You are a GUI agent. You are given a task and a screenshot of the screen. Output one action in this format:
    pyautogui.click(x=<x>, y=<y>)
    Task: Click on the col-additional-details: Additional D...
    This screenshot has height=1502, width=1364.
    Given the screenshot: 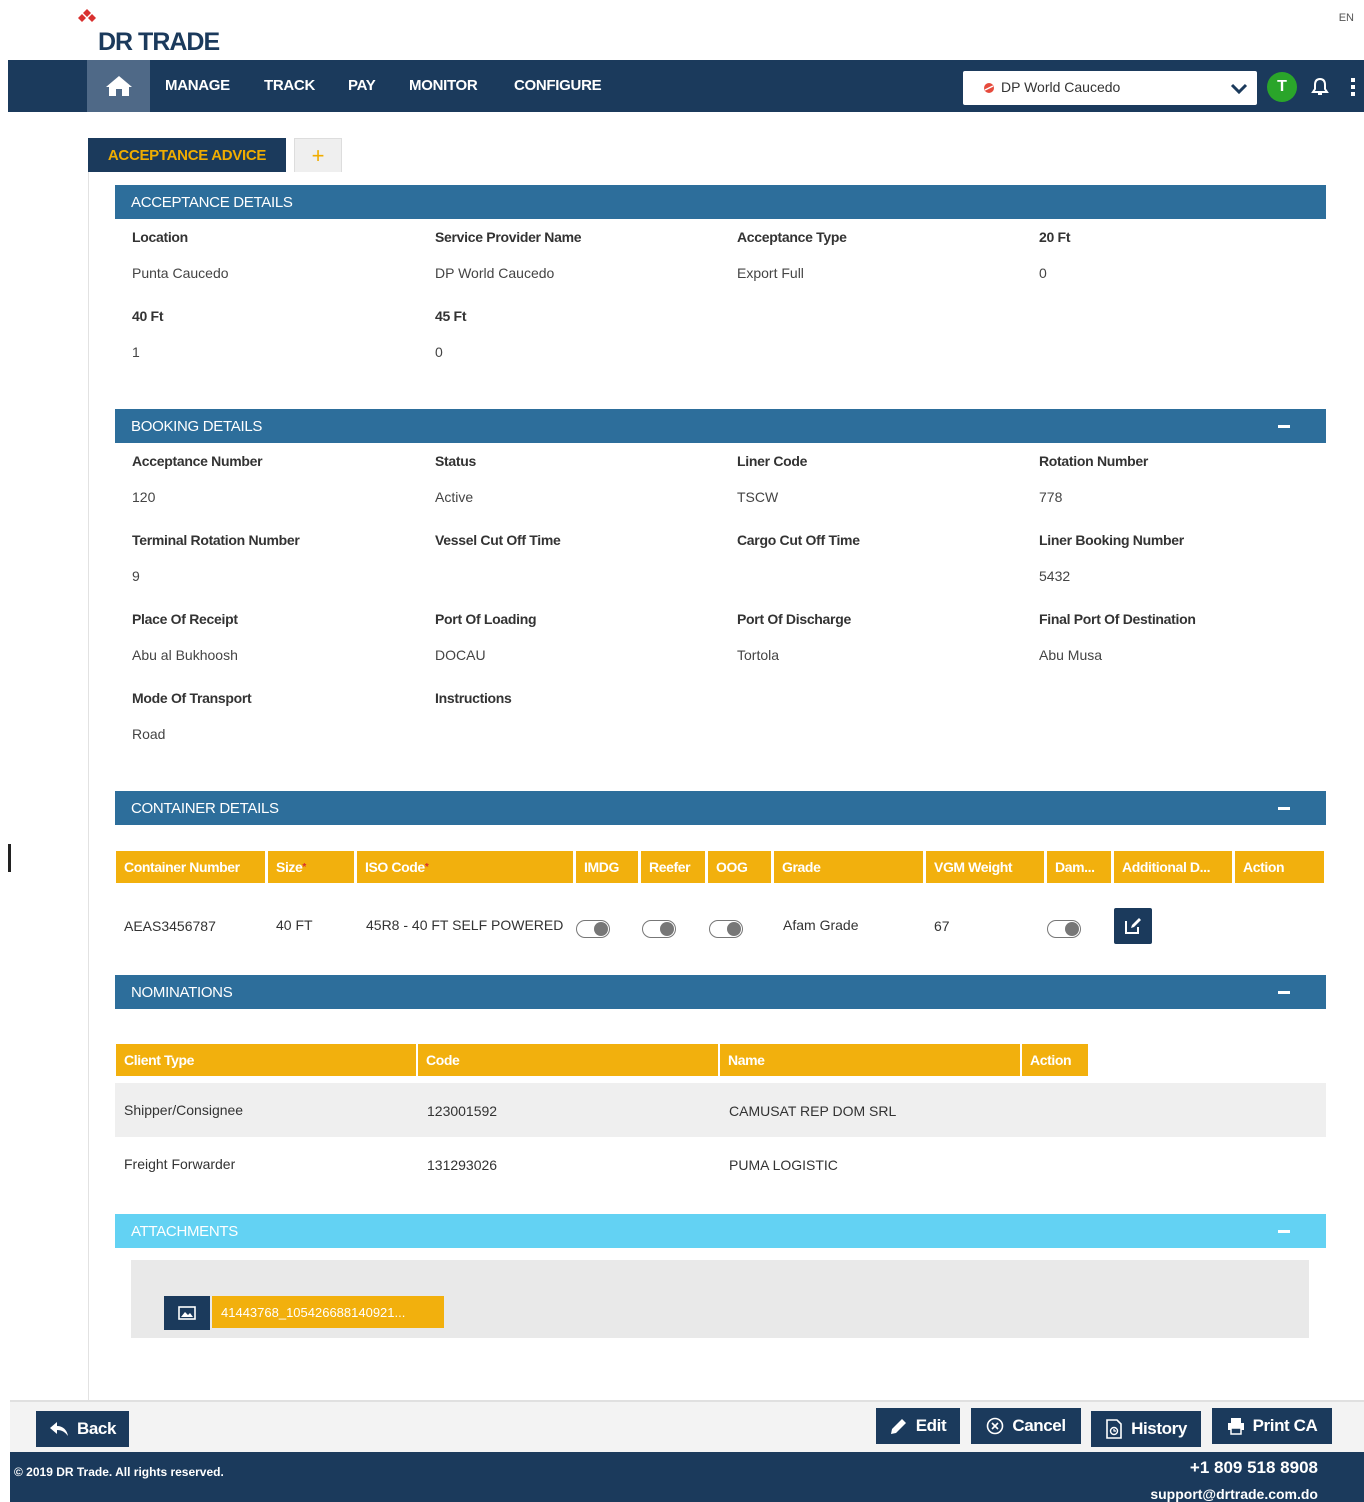 What is the action you would take?
    pyautogui.click(x=1173, y=867)
    